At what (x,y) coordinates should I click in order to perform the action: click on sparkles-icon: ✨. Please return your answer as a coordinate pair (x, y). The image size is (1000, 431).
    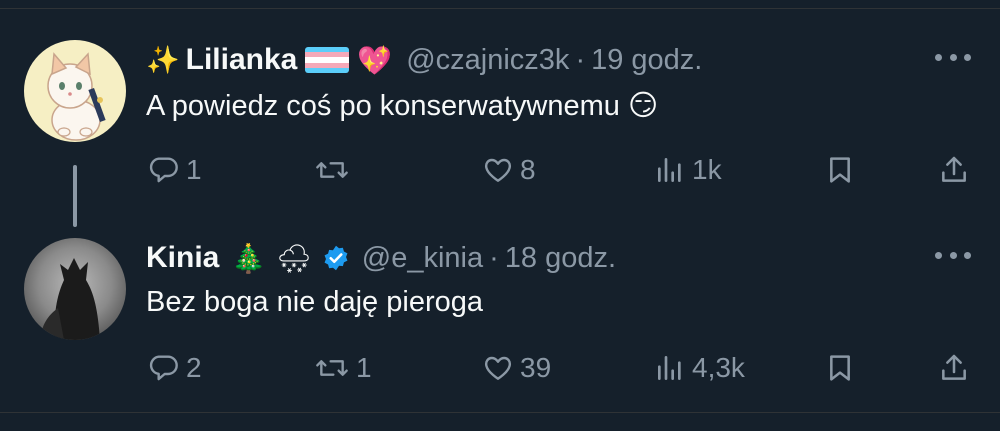
    Looking at the image, I should click on (163, 60).